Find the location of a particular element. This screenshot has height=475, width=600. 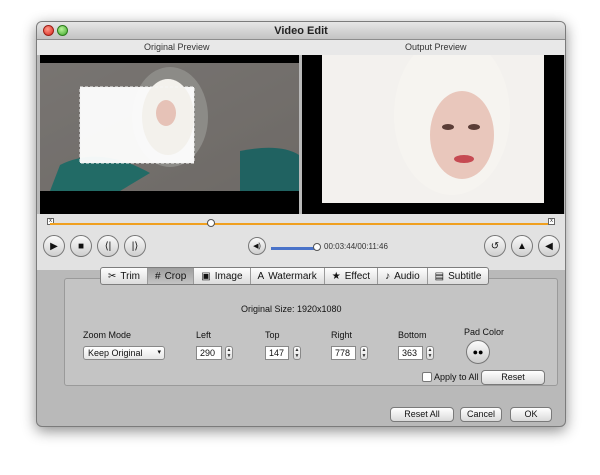

right-field: 778 is located at coordinates (343, 353).